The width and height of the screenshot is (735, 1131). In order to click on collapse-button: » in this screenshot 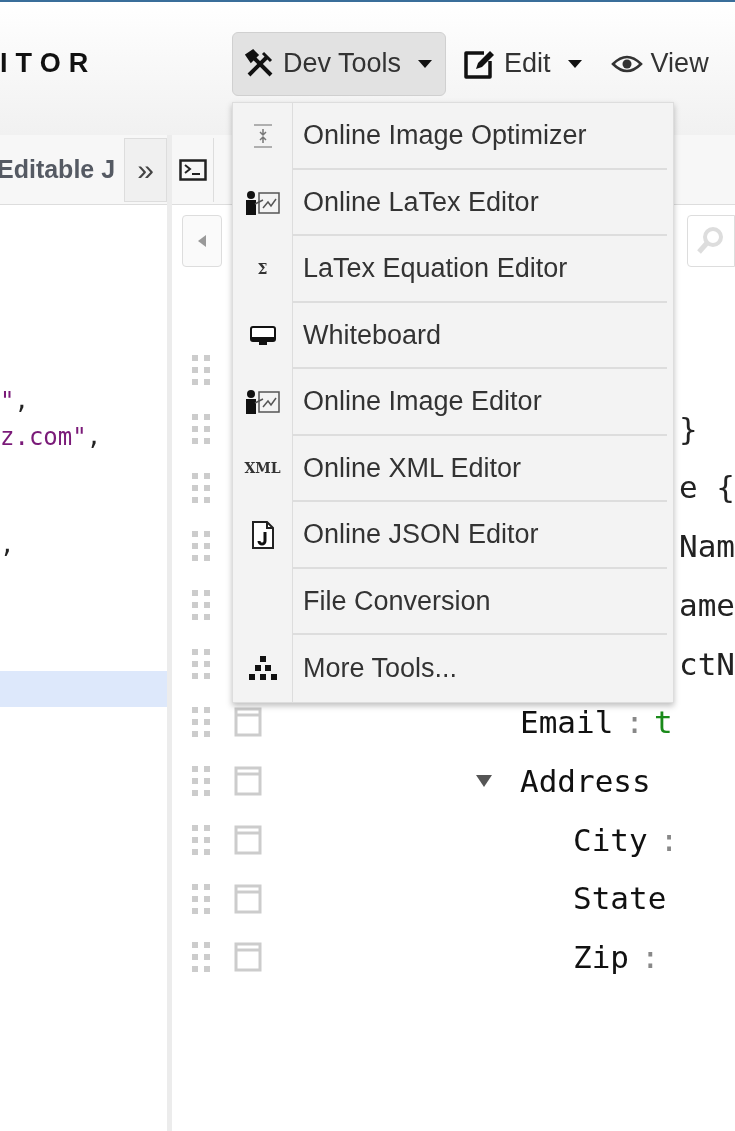, I will do `click(145, 169)`.